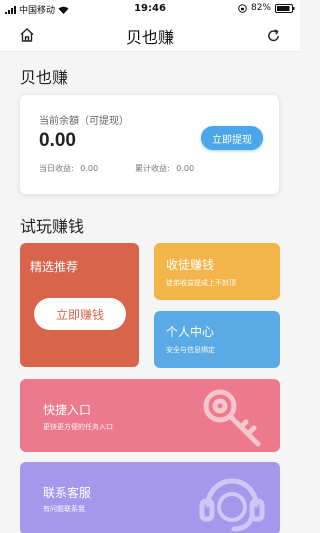 This screenshot has width=320, height=533. I want to click on total-earnings: 累计收益: 0.00, so click(164, 168).